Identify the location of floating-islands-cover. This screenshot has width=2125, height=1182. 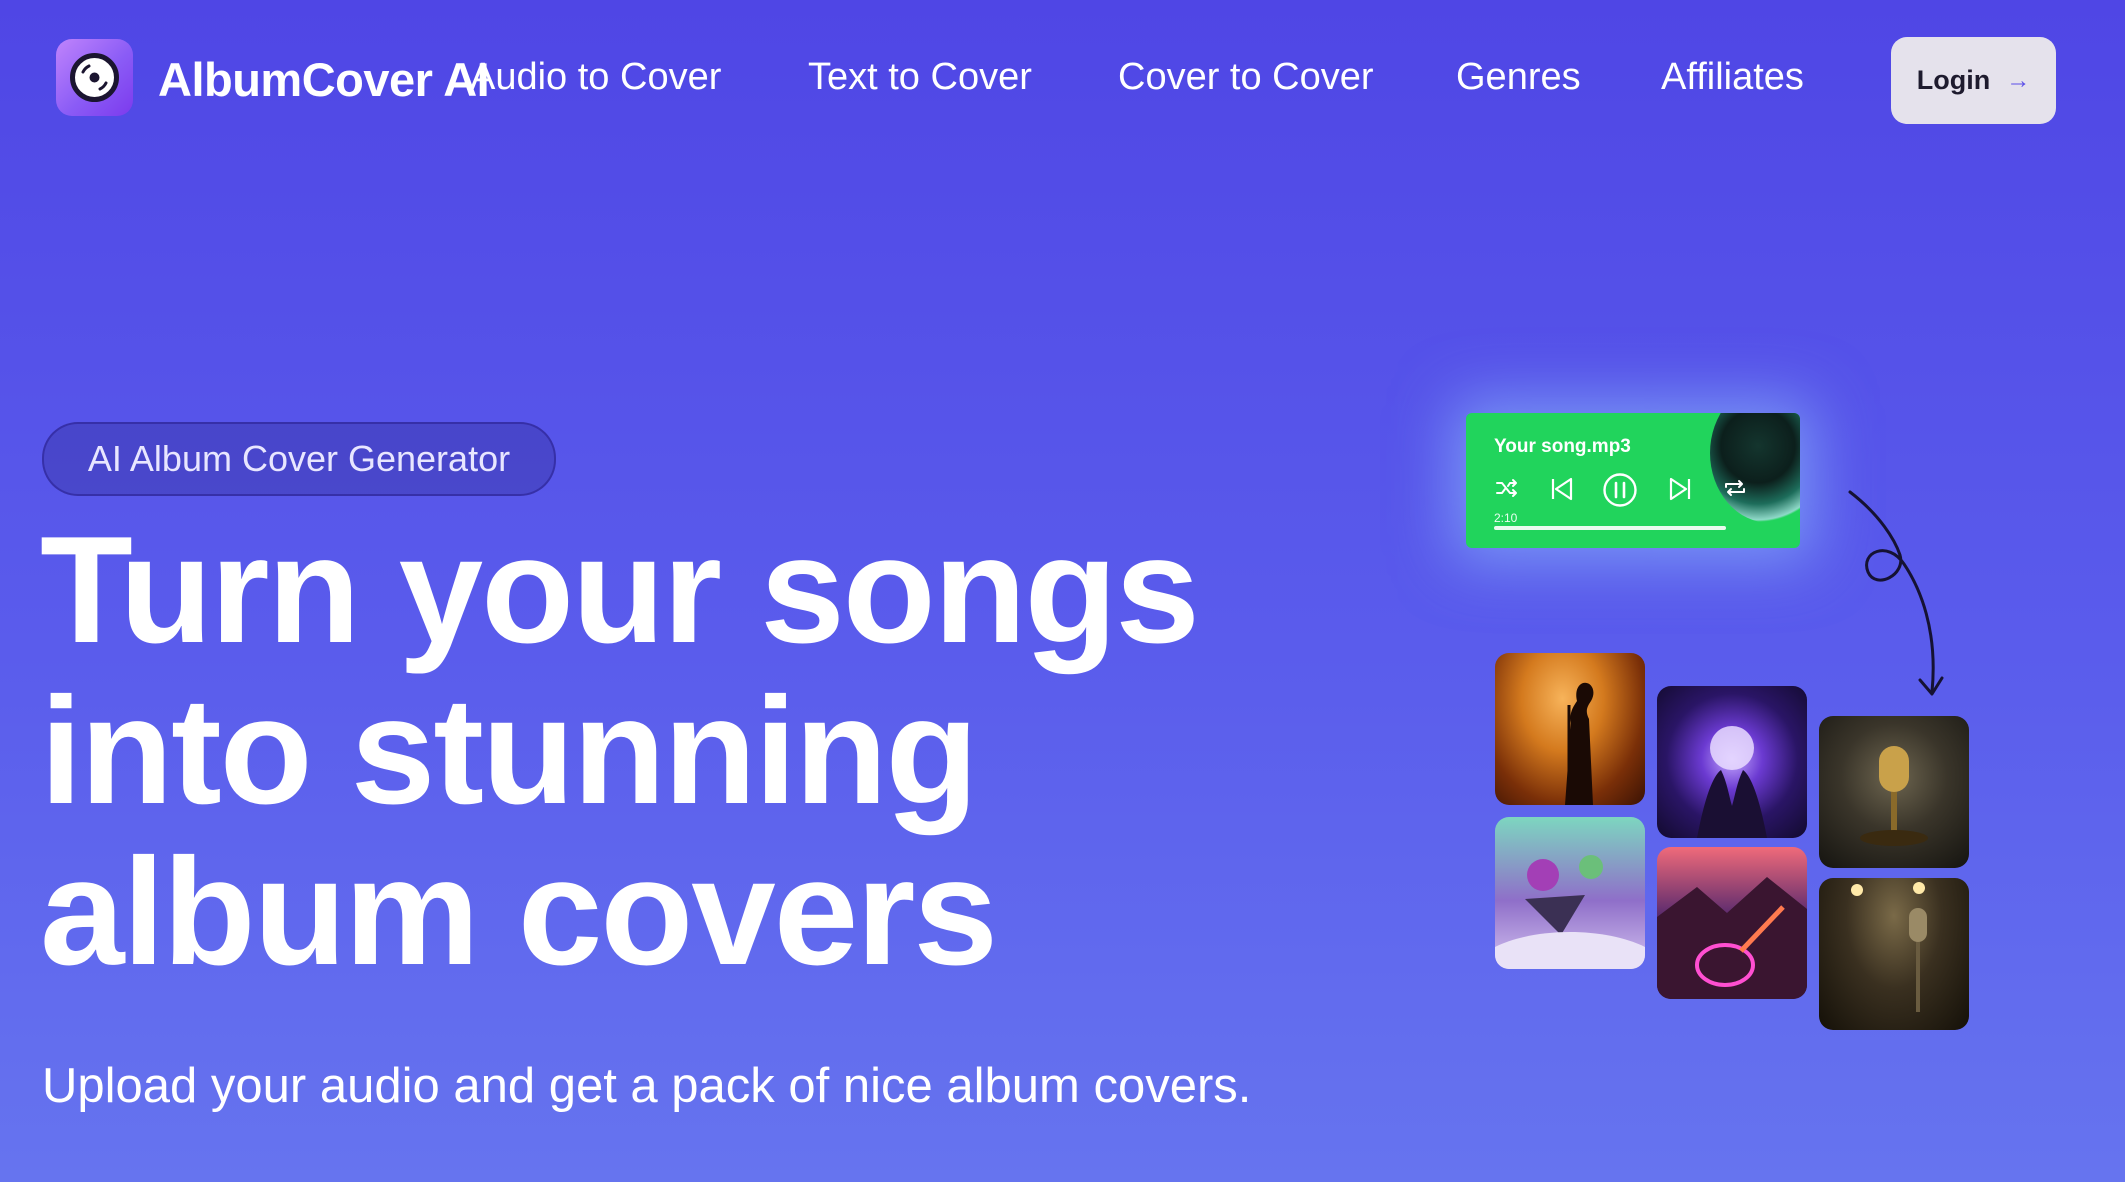
(1570, 893).